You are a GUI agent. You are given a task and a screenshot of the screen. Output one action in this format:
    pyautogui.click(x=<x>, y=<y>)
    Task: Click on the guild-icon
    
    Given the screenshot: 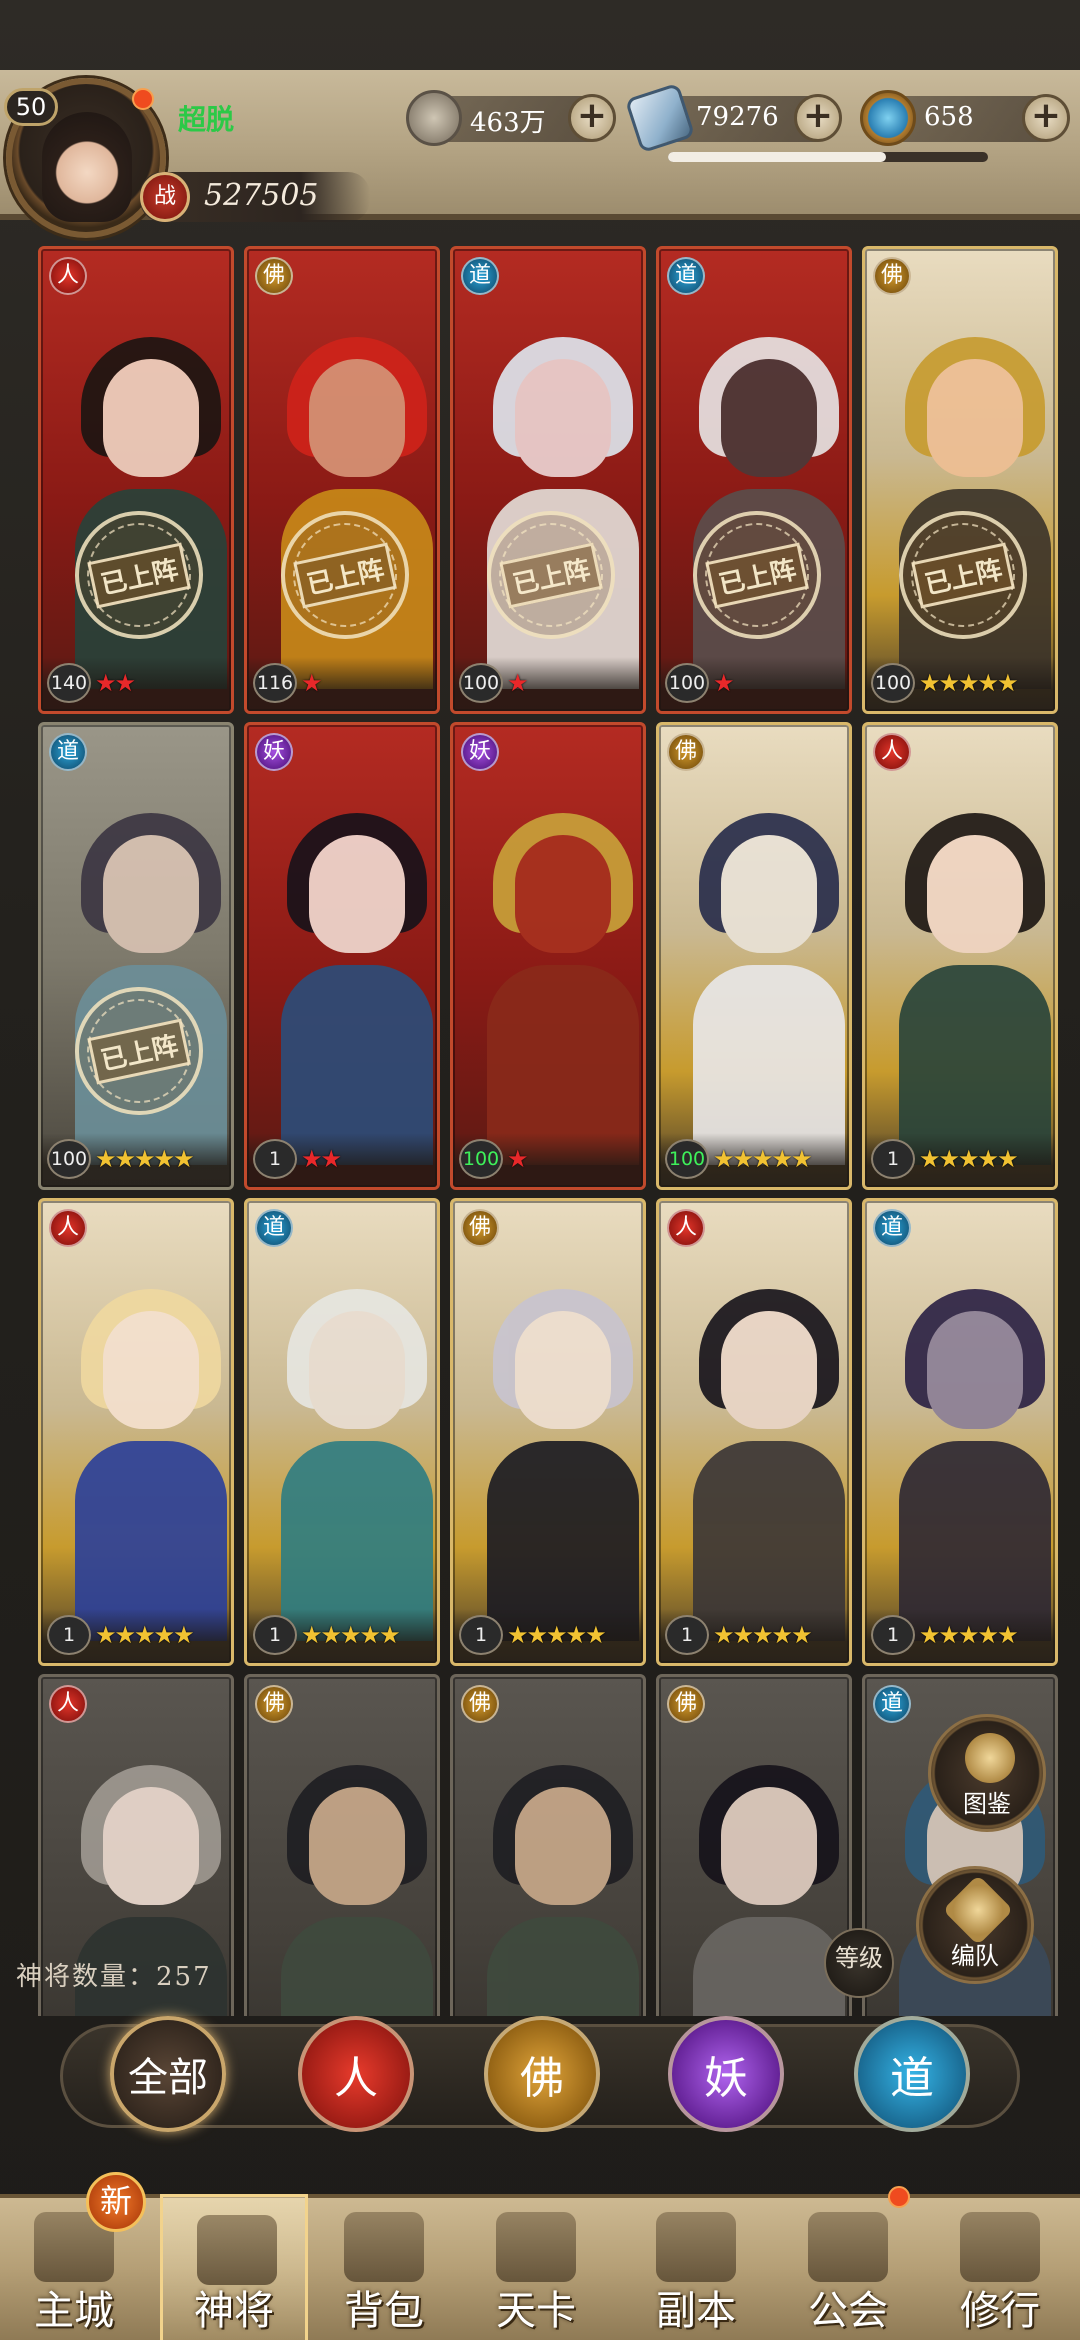 What is the action you would take?
    pyautogui.click(x=848, y=2247)
    